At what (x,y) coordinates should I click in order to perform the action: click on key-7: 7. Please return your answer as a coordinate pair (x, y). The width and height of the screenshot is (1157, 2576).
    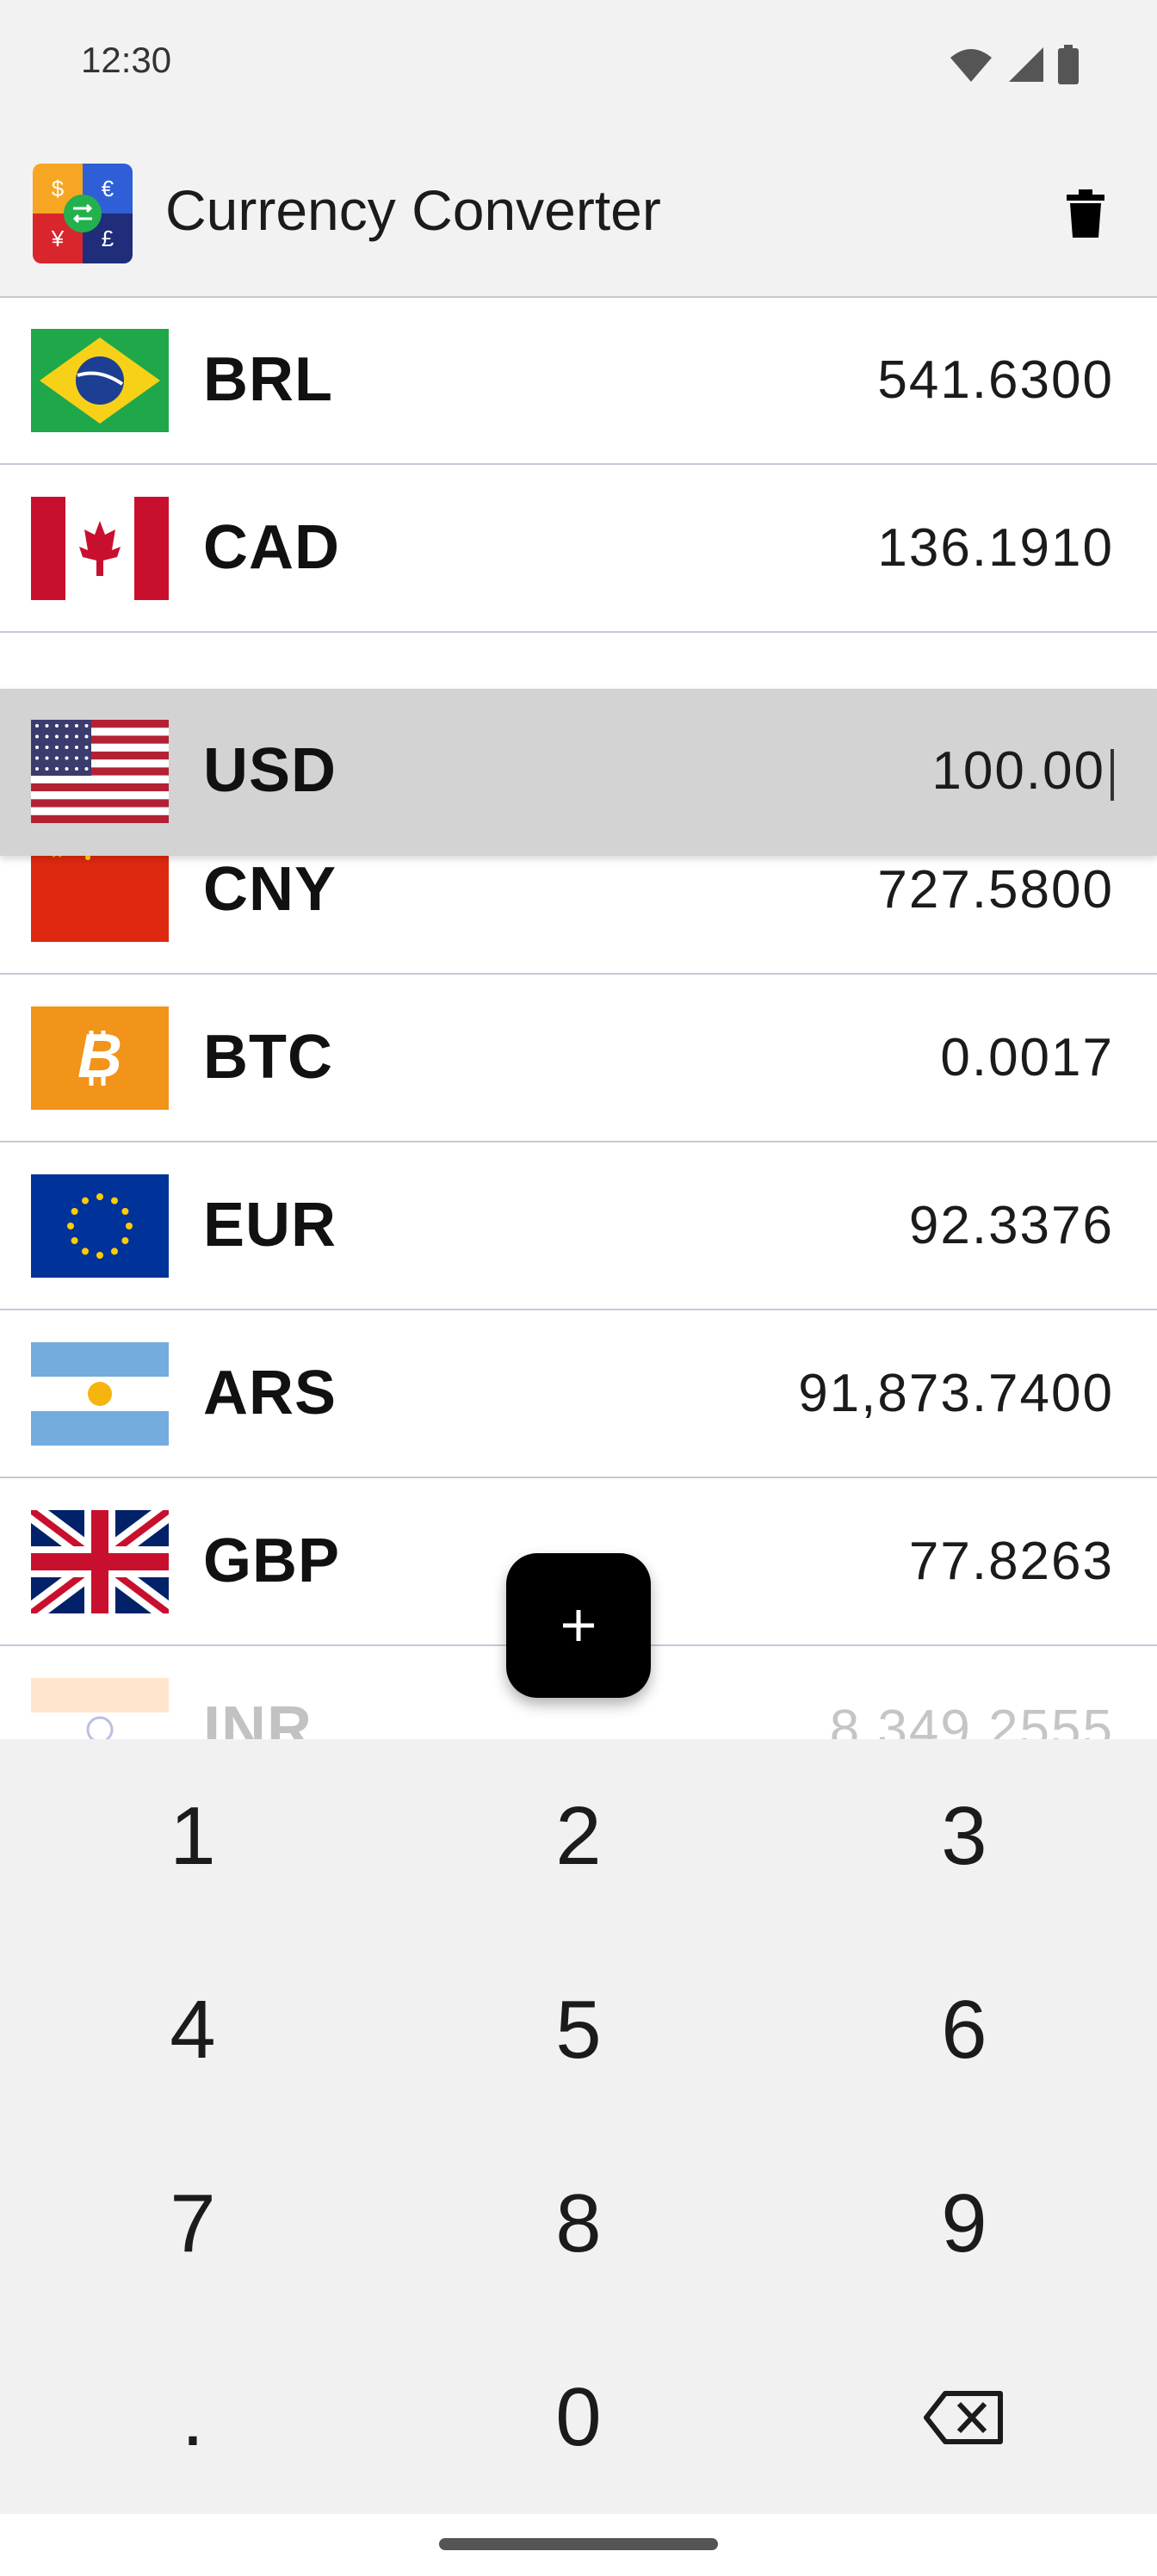
    Looking at the image, I should click on (193, 2223).